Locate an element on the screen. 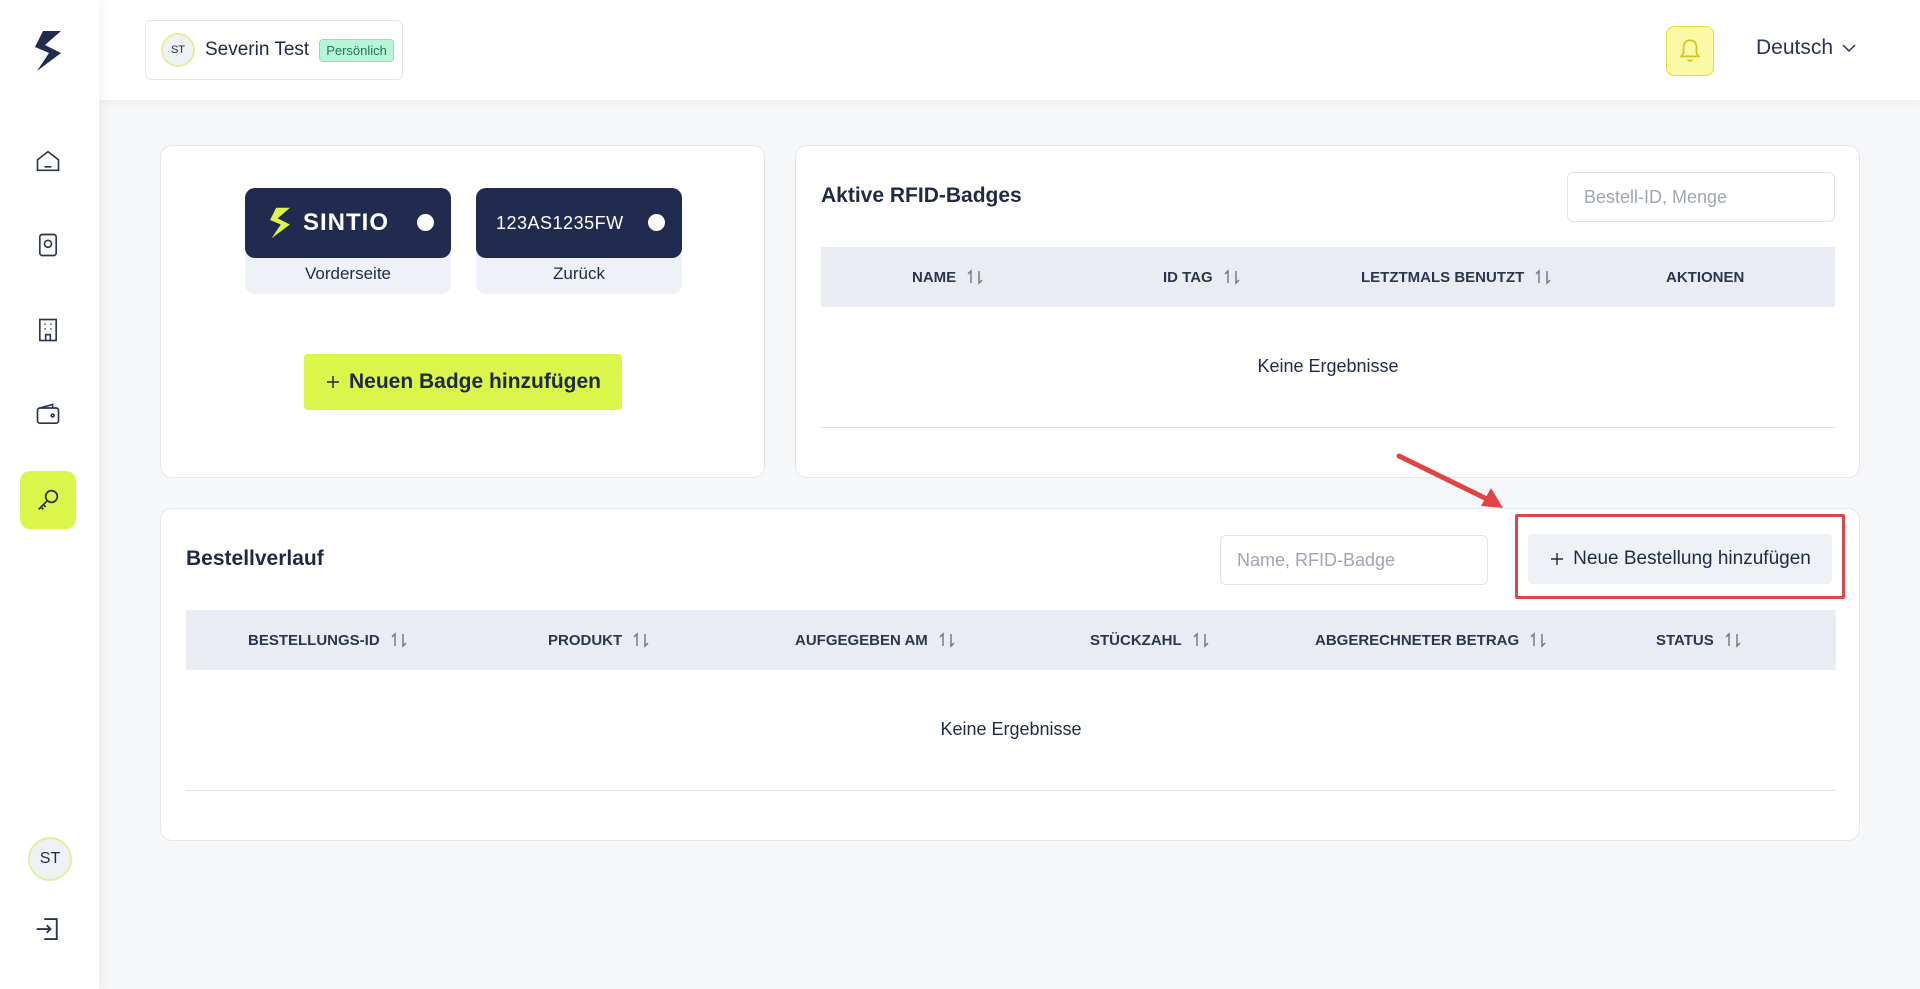 Image resolution: width=1920 pixels, height=989 pixels. account-type-badge: Persönlich is located at coordinates (356, 50).